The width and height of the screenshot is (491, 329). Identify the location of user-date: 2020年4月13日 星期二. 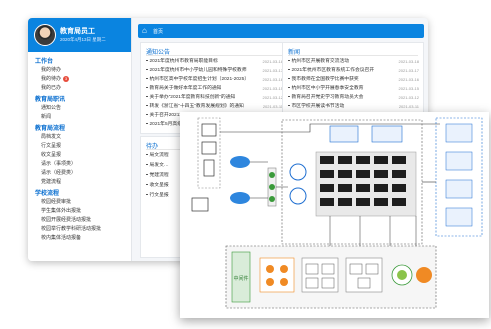
(83, 39).